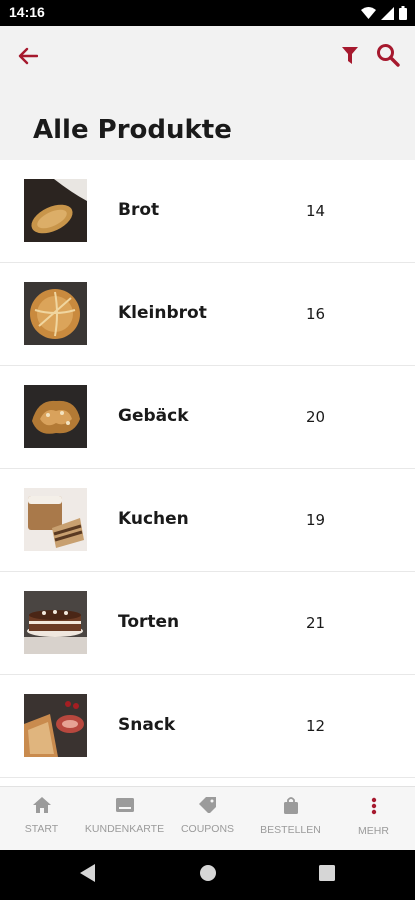 Image resolution: width=415 pixels, height=900 pixels. I want to click on card-icon, so click(124, 807).